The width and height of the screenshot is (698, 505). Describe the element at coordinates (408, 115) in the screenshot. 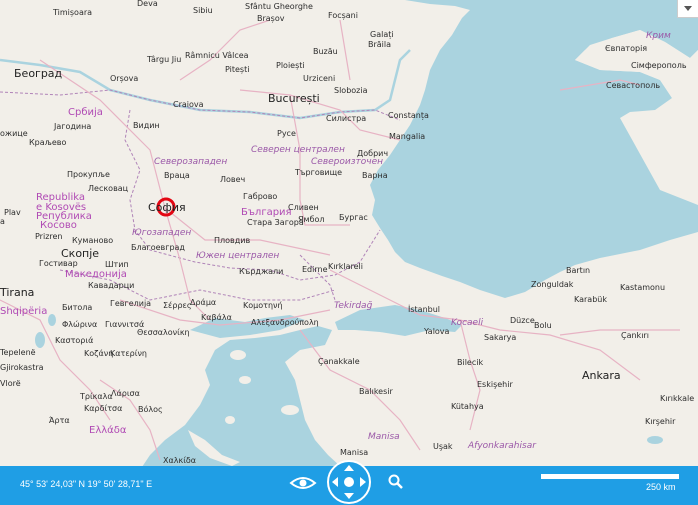

I see `label-constanta: Constanța` at that location.